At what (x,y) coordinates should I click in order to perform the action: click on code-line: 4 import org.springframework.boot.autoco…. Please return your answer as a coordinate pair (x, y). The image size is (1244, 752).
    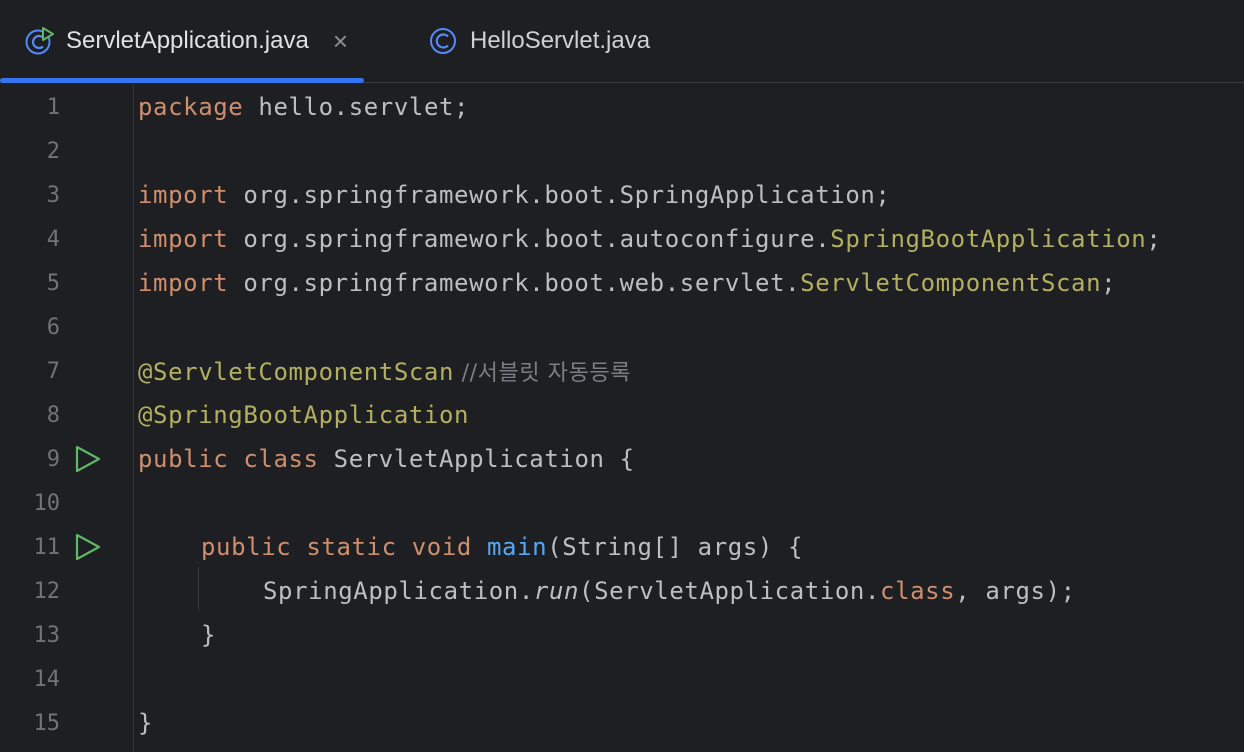
    Looking at the image, I should click on (622, 239).